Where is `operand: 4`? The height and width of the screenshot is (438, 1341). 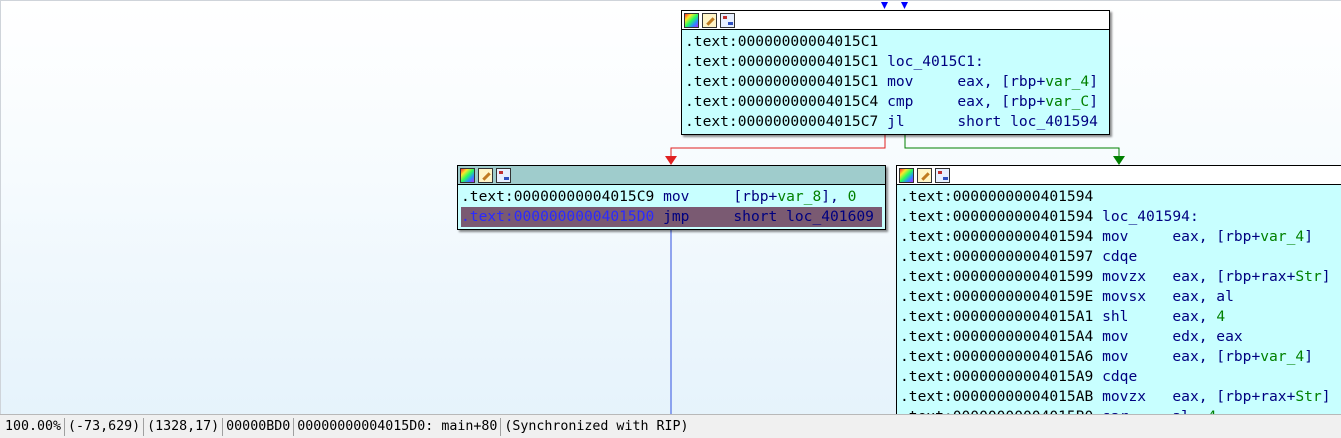
operand: 4 is located at coordinates (1221, 316).